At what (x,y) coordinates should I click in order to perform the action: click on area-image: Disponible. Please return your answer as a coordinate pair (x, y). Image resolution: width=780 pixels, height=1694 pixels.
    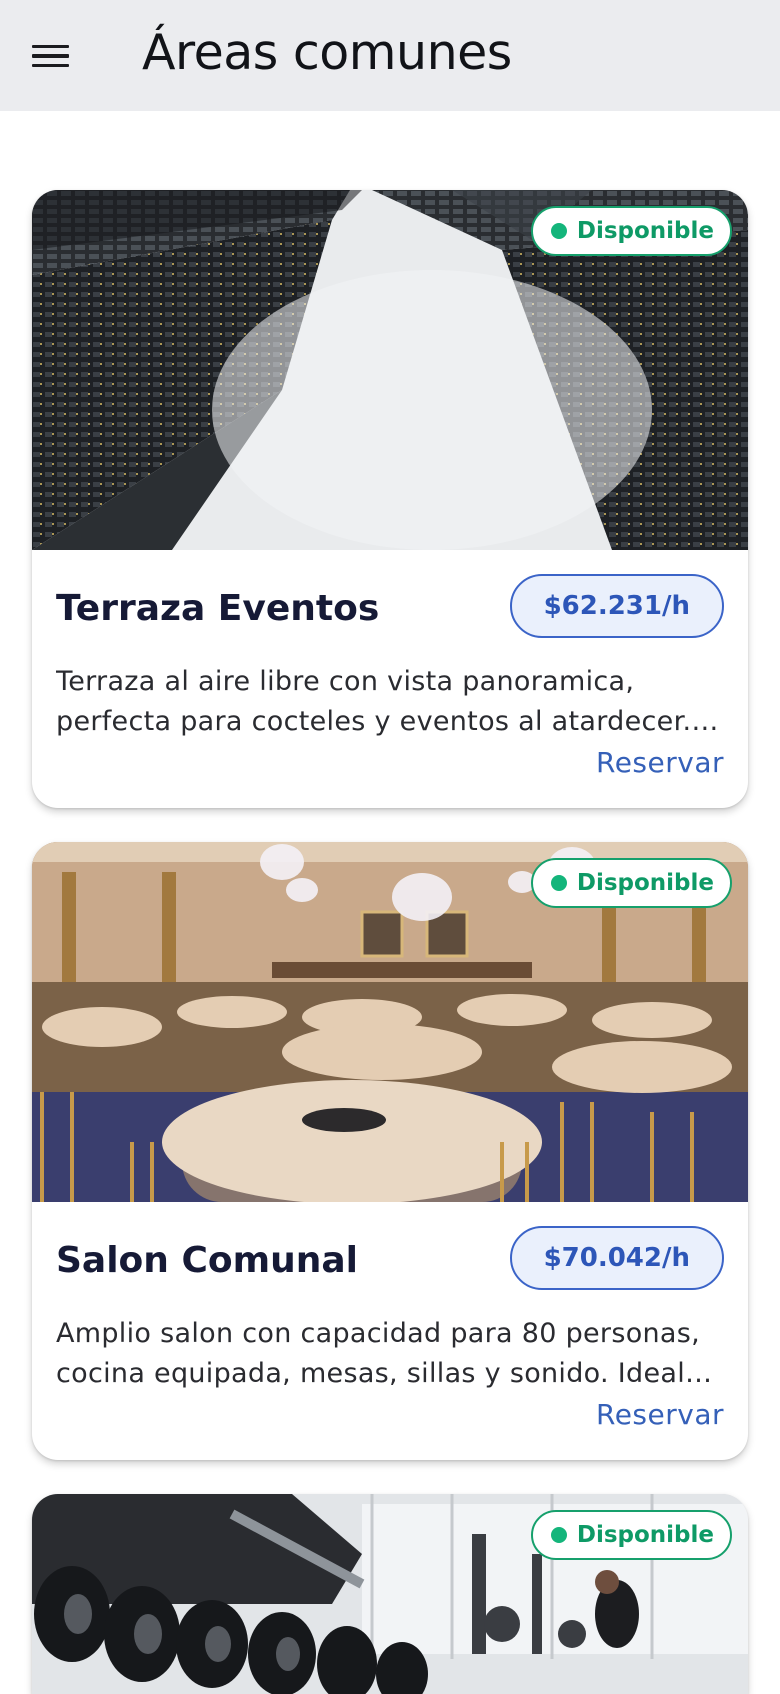
    Looking at the image, I should click on (390, 1594).